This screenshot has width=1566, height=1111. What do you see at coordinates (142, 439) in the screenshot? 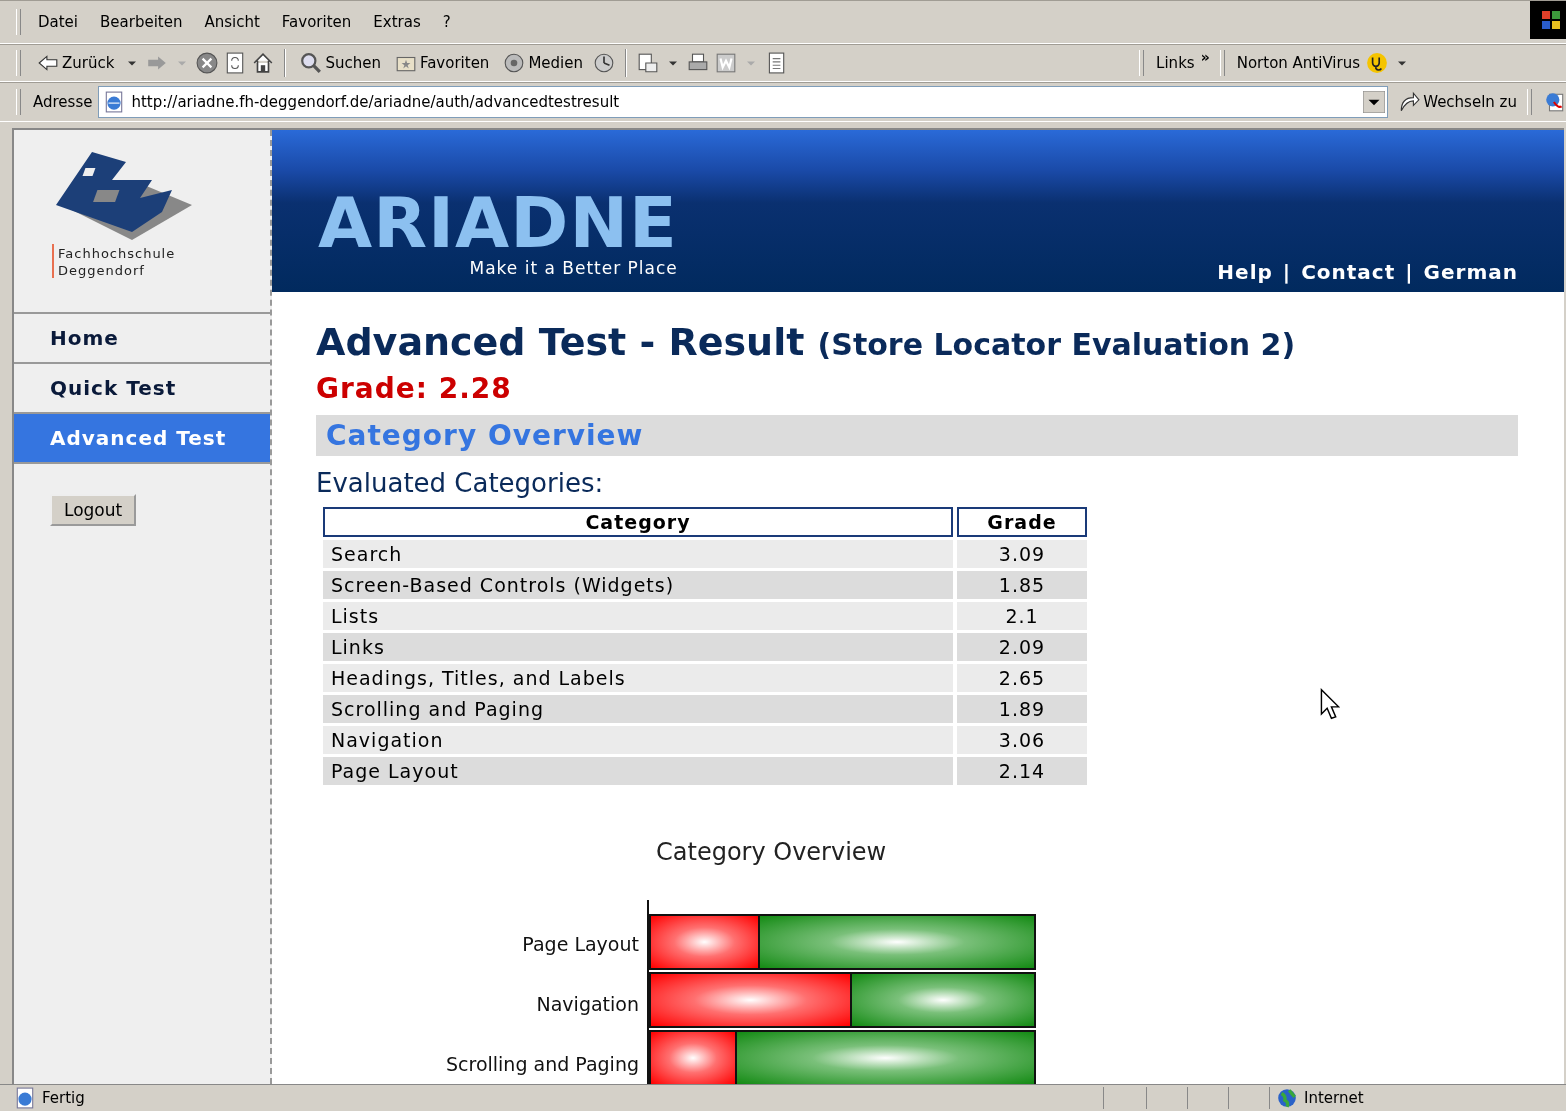
I see `sidebar-item: Advanced Test` at bounding box center [142, 439].